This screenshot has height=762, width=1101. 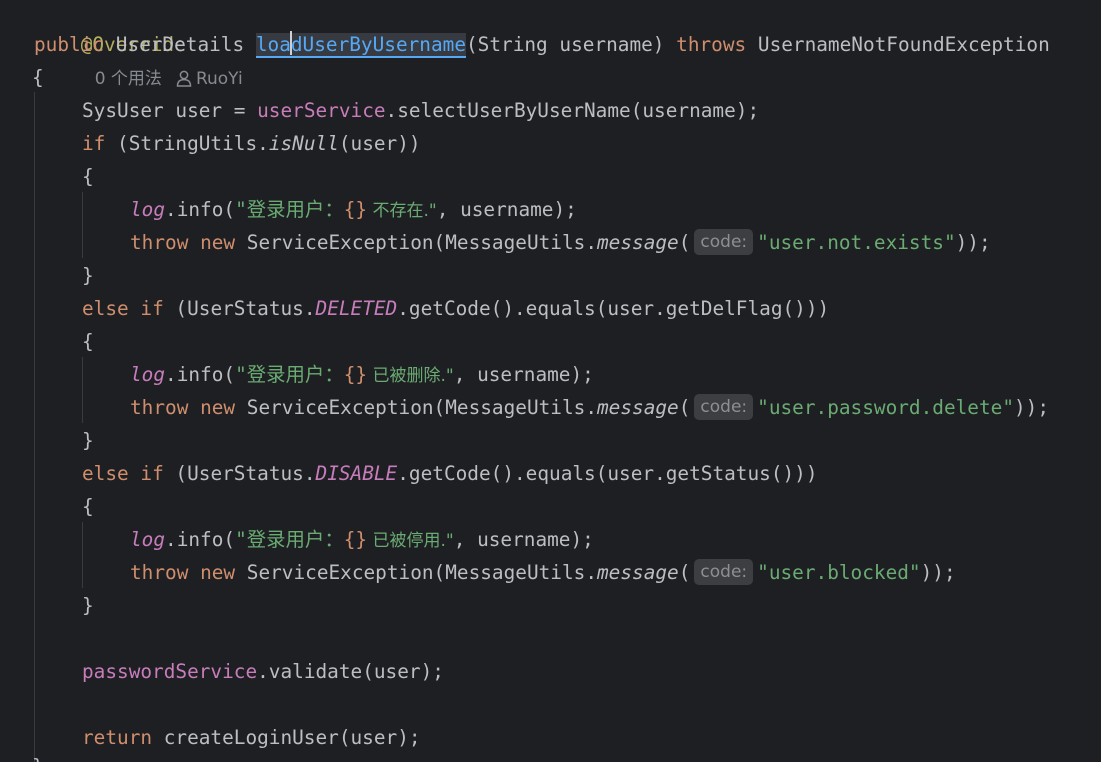 I want to click on code-text: SysUser user =, so click(x=170, y=110).